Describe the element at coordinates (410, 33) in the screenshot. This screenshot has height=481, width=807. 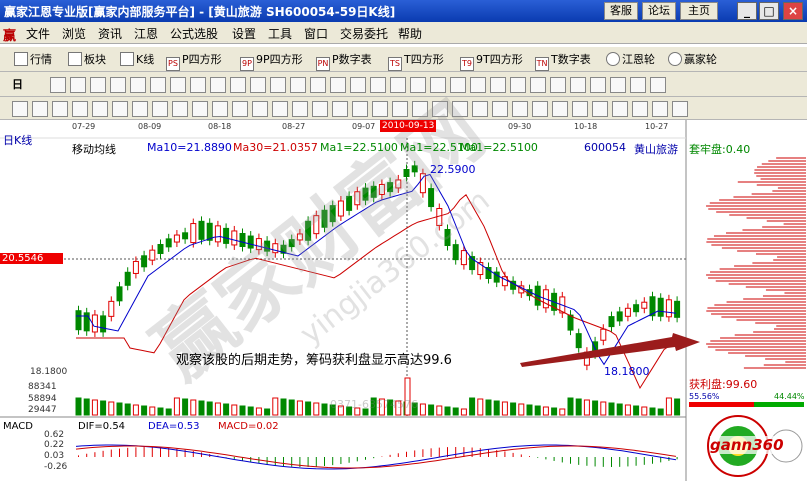
I see `menu-help: 帮助` at that location.